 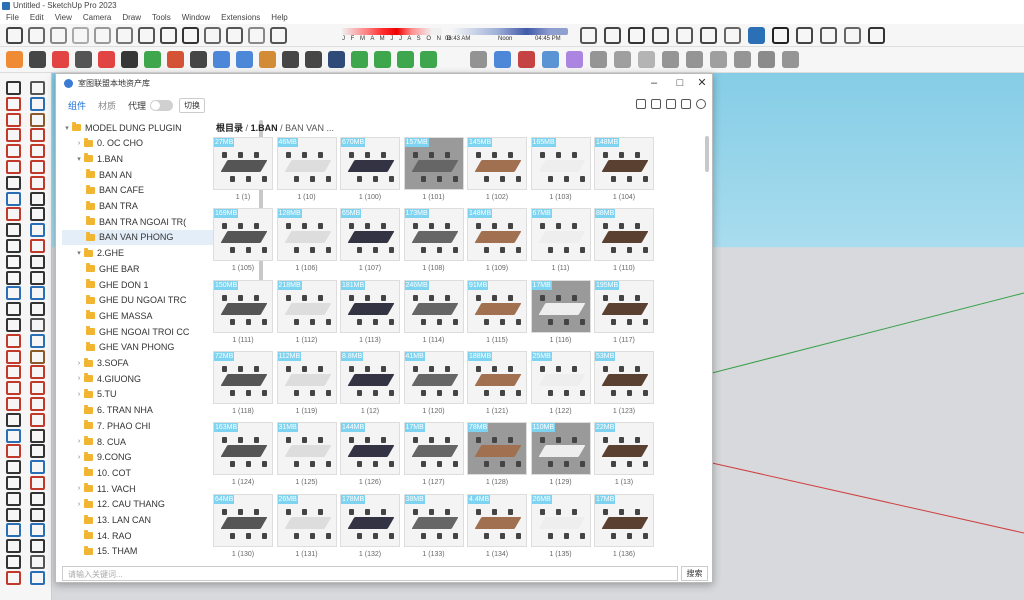 I want to click on component-thumbnail: 173MB, so click(x=433, y=235).